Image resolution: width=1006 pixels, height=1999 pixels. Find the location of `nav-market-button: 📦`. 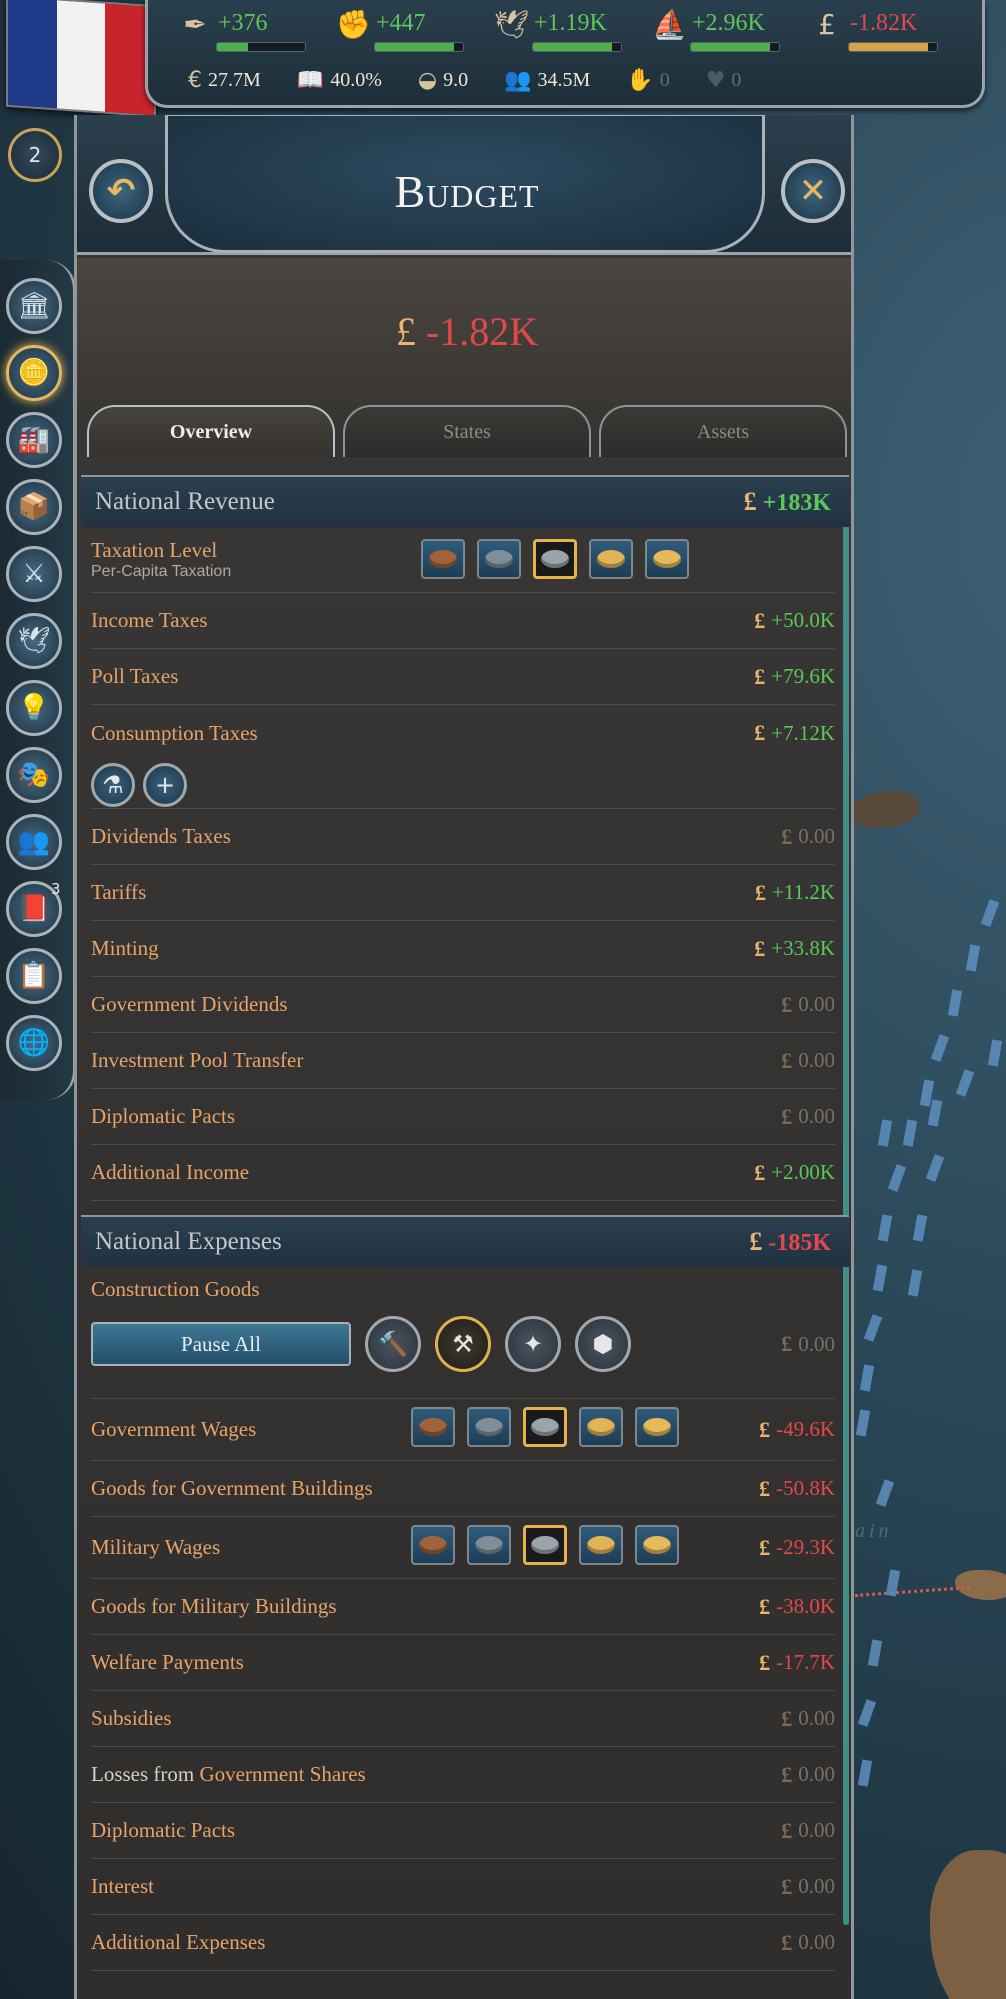

nav-market-button: 📦 is located at coordinates (34, 507).